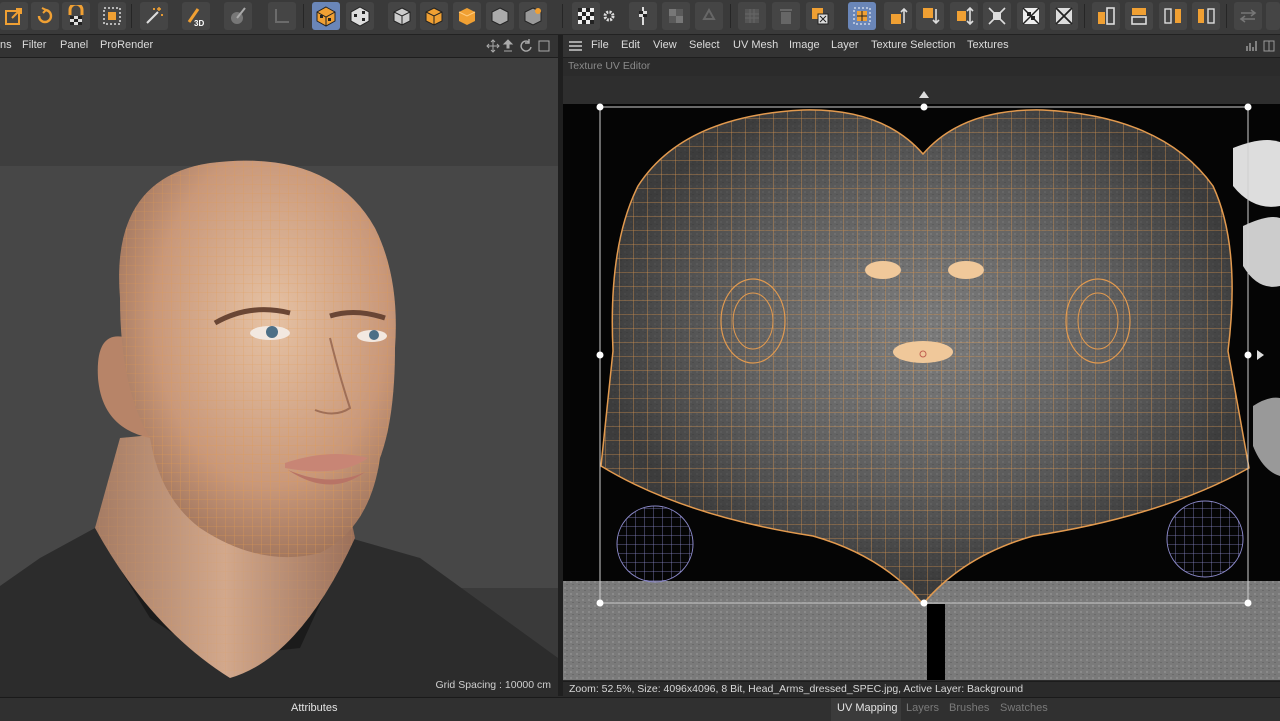 This screenshot has width=1280, height=721. Describe the element at coordinates (1139, 16) in the screenshot. I see `pack-vertical-icon` at that location.